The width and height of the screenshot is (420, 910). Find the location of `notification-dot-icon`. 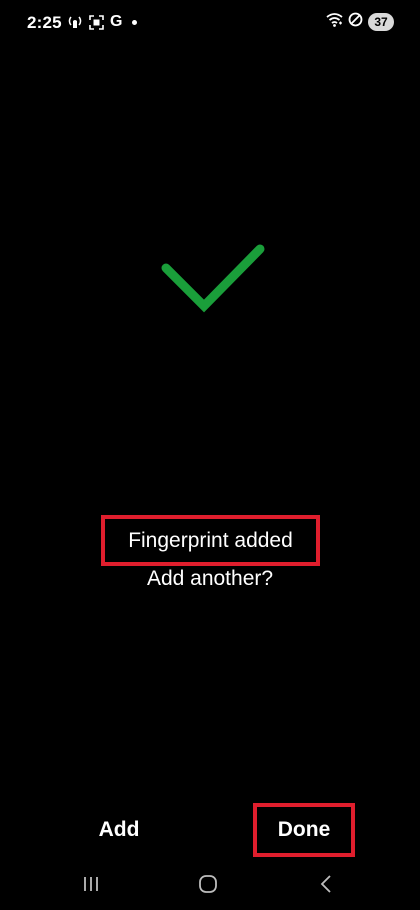

notification-dot-icon is located at coordinates (135, 22).